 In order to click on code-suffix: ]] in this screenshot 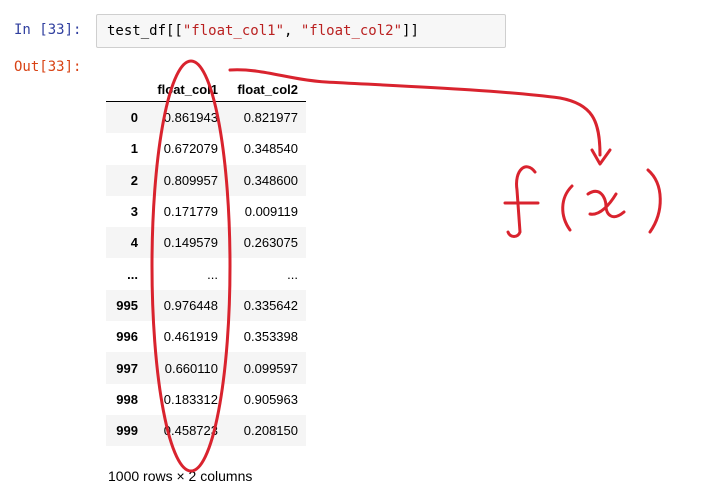, I will do `click(410, 31)`.